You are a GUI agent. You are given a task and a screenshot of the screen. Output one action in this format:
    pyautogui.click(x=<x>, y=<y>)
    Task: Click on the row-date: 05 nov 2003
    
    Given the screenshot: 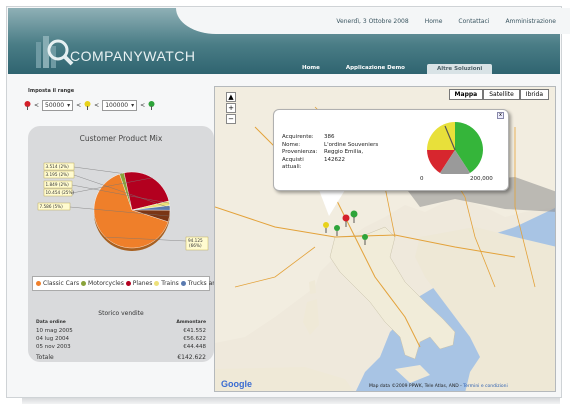 What is the action you would take?
    pyautogui.click(x=53, y=347)
    